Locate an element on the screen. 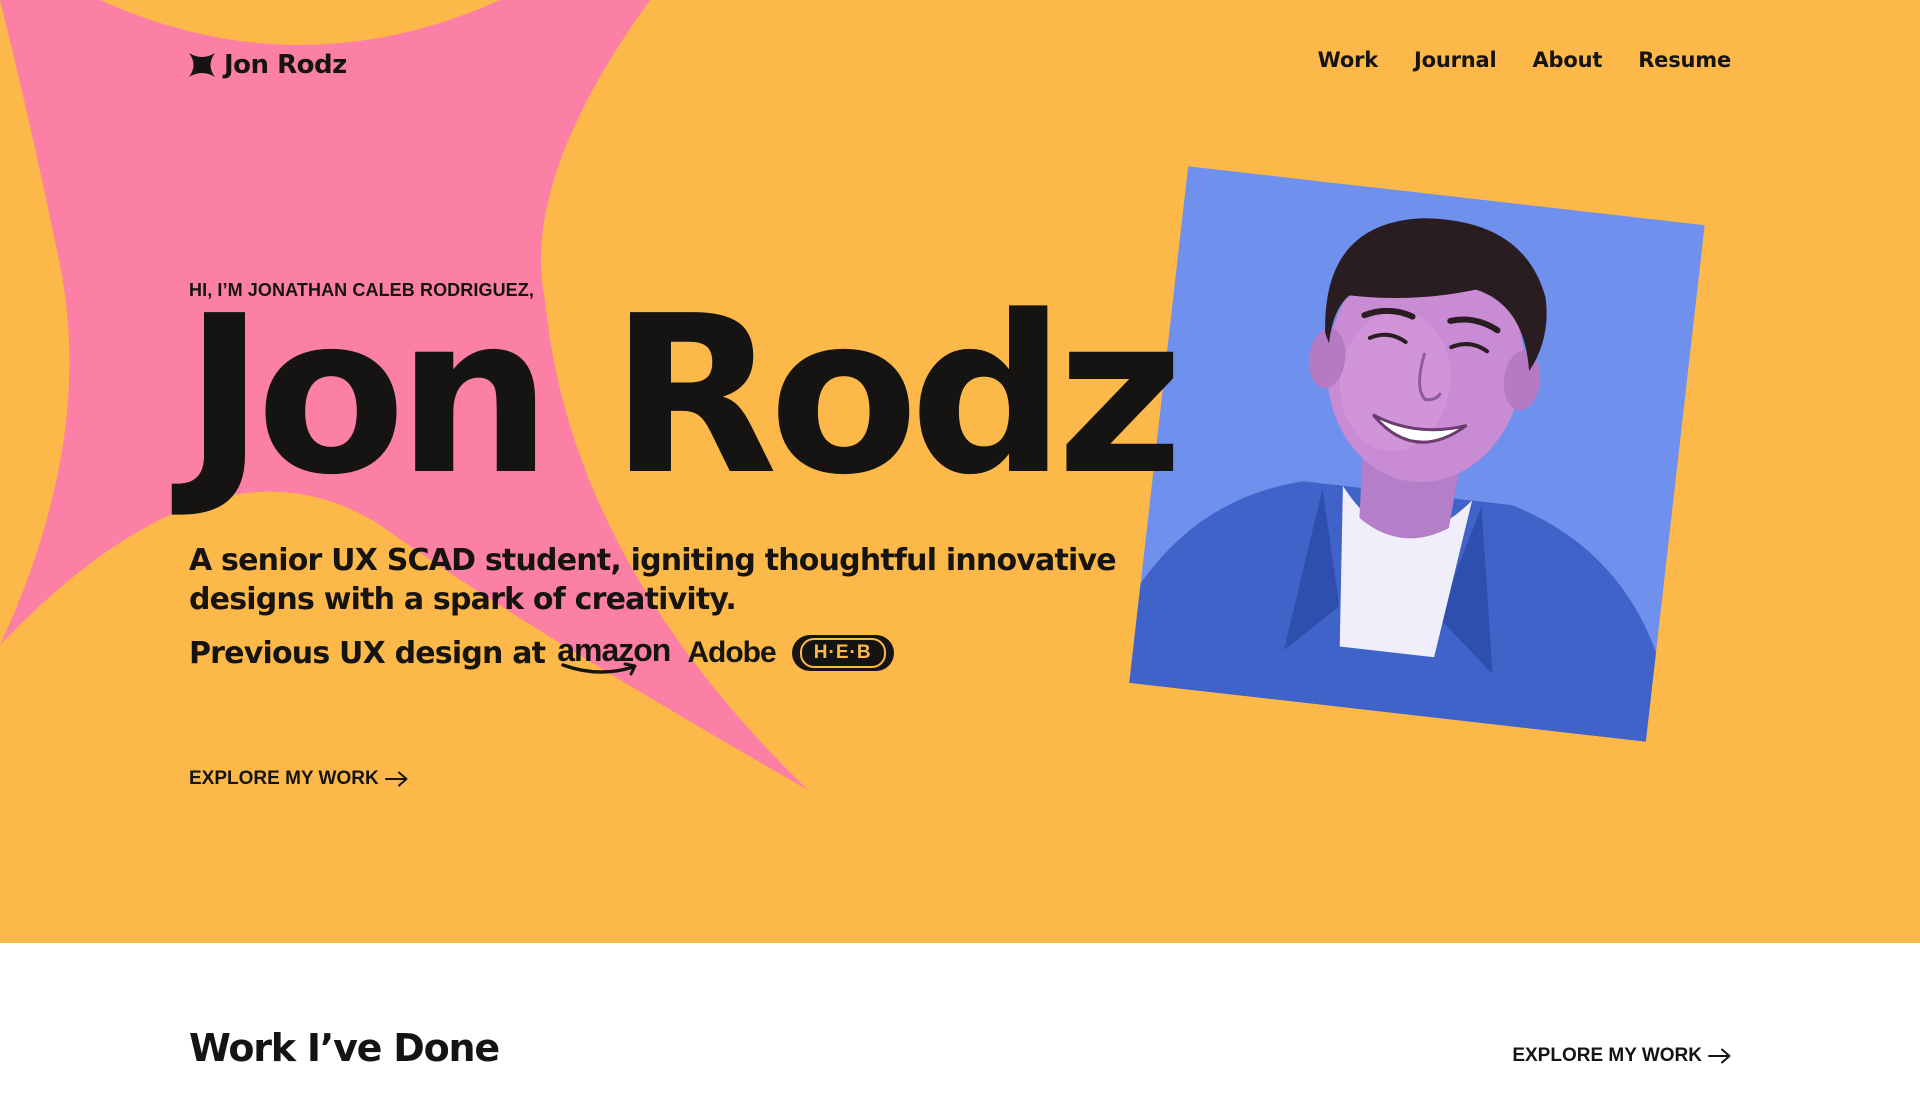 This screenshot has height=1118, width=1920. four-point-star-icon is located at coordinates (202, 65).